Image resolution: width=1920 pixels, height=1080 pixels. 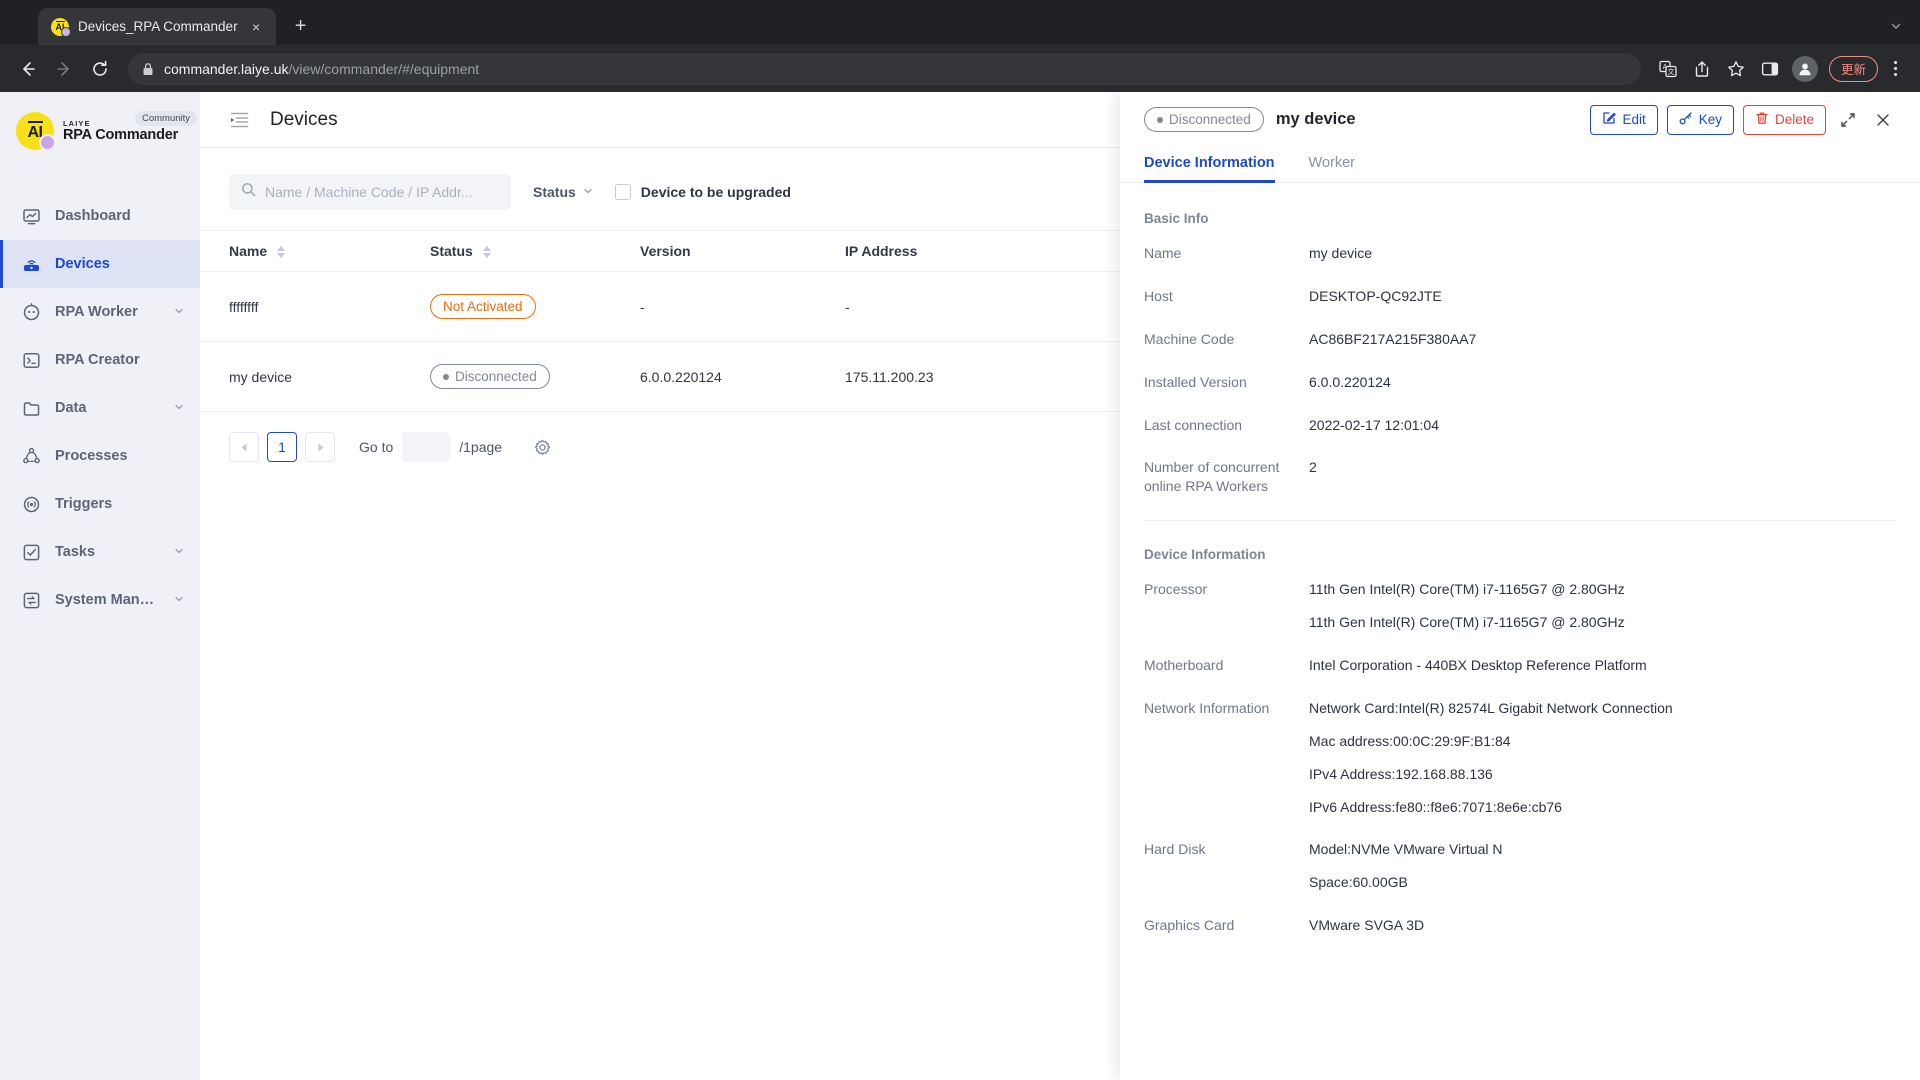 I want to click on translate-icon: A文, so click(x=1668, y=69).